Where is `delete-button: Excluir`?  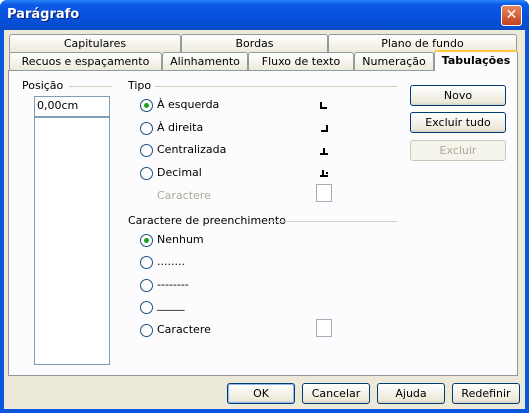 delete-button: Excluir is located at coordinates (458, 150).